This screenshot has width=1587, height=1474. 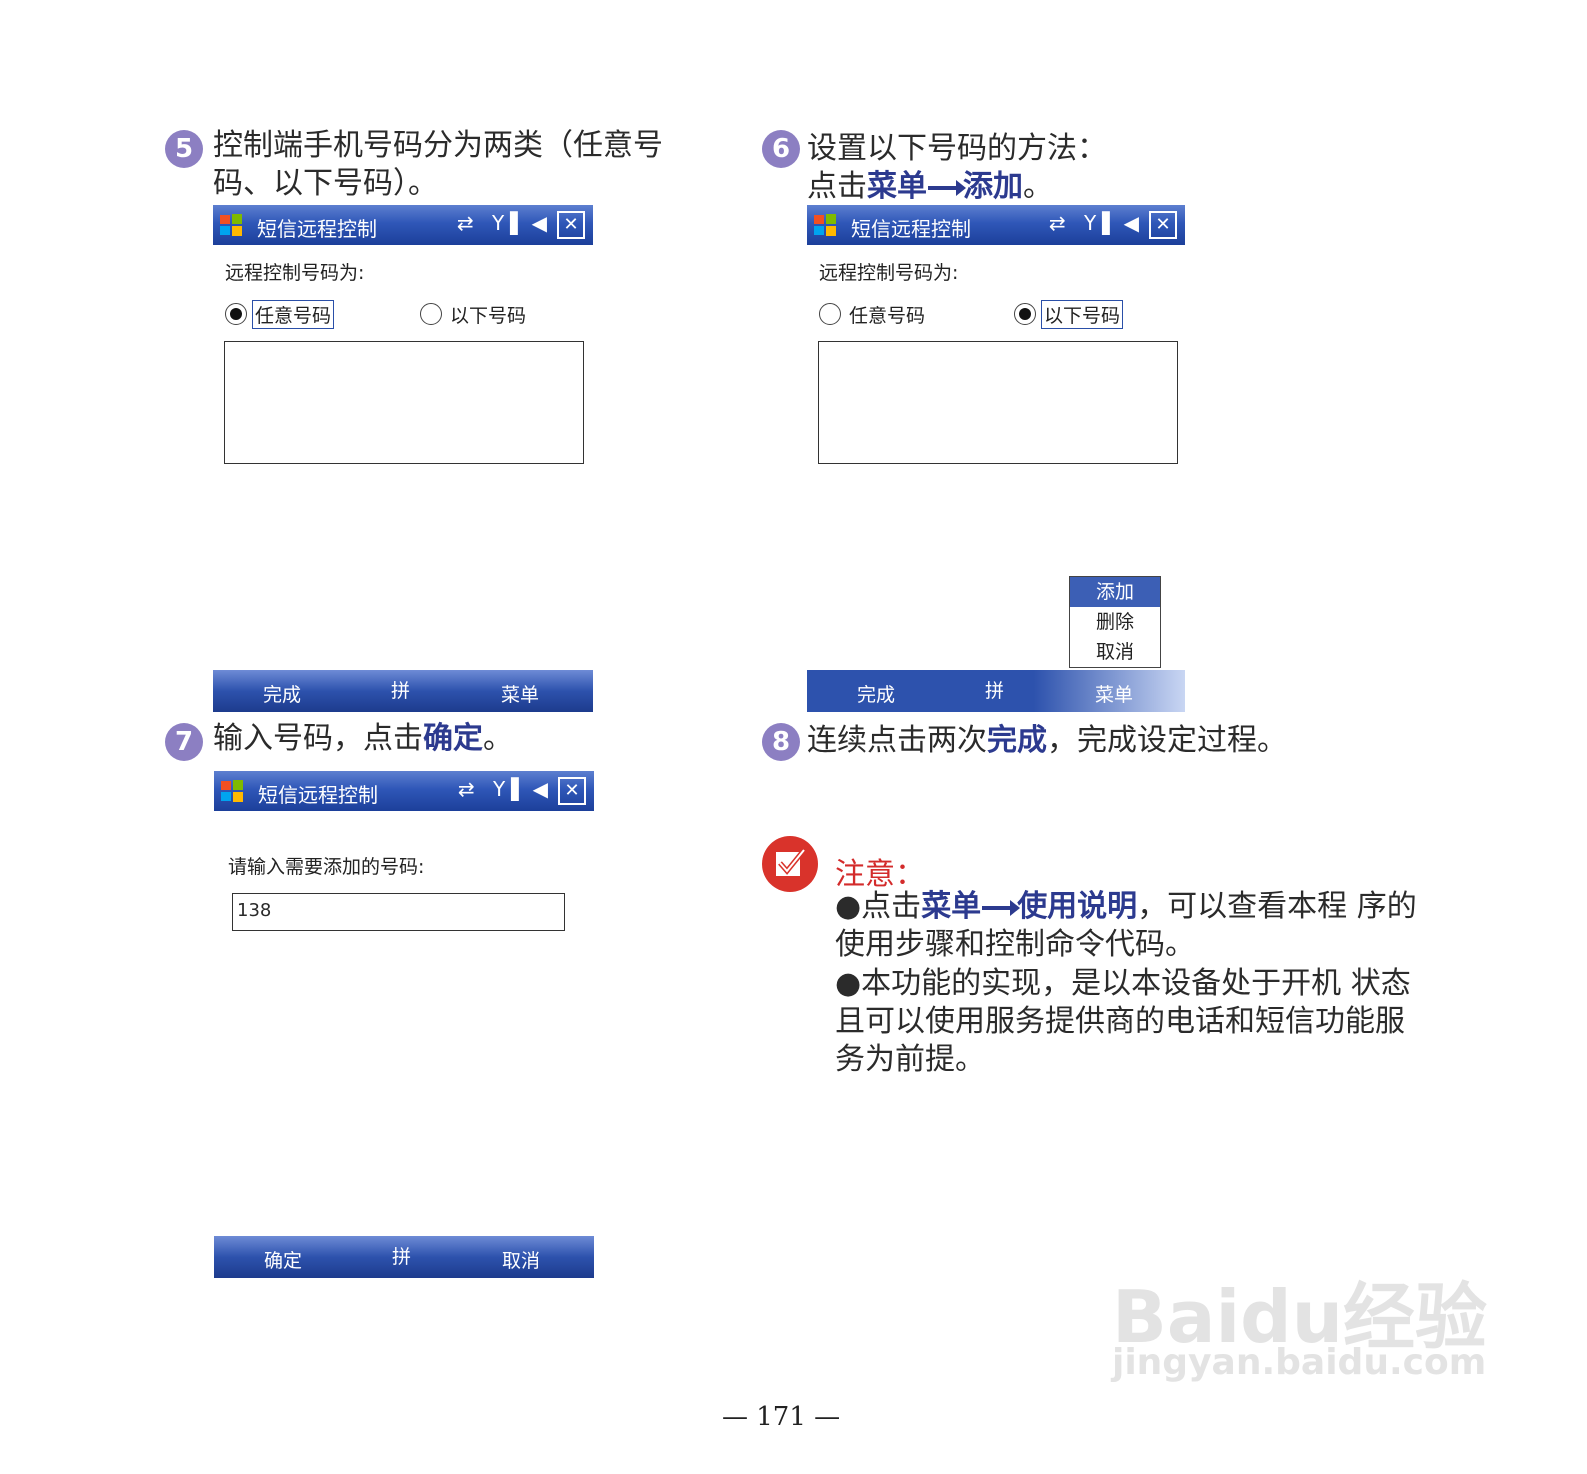 I want to click on softkey-cancel: 取消, so click(x=521, y=1259).